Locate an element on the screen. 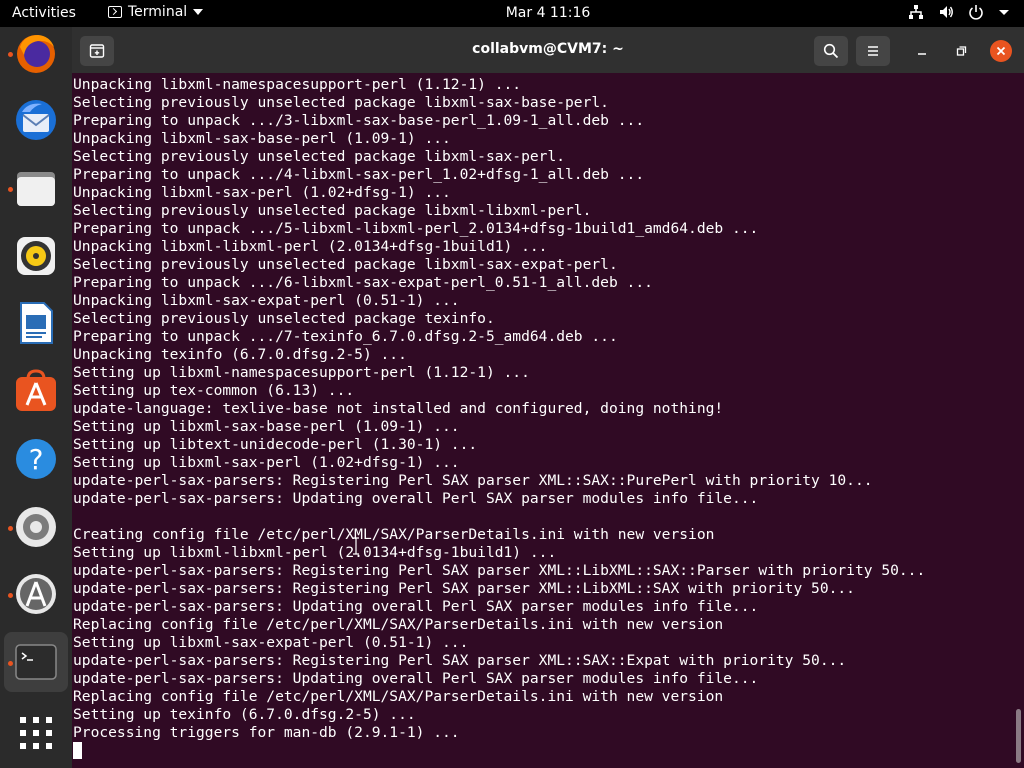 The image size is (1024, 768). dock-item-help: ? is located at coordinates (36, 459).